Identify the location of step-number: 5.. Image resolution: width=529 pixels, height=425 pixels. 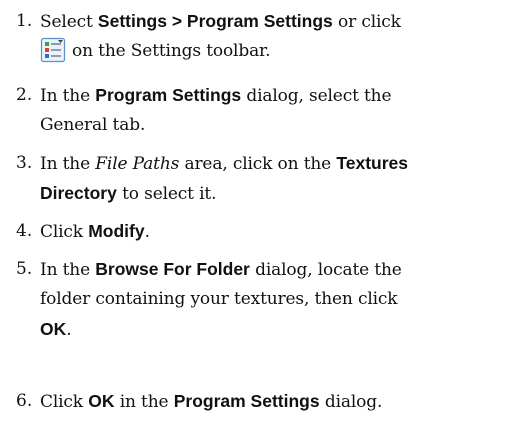
(24, 269).